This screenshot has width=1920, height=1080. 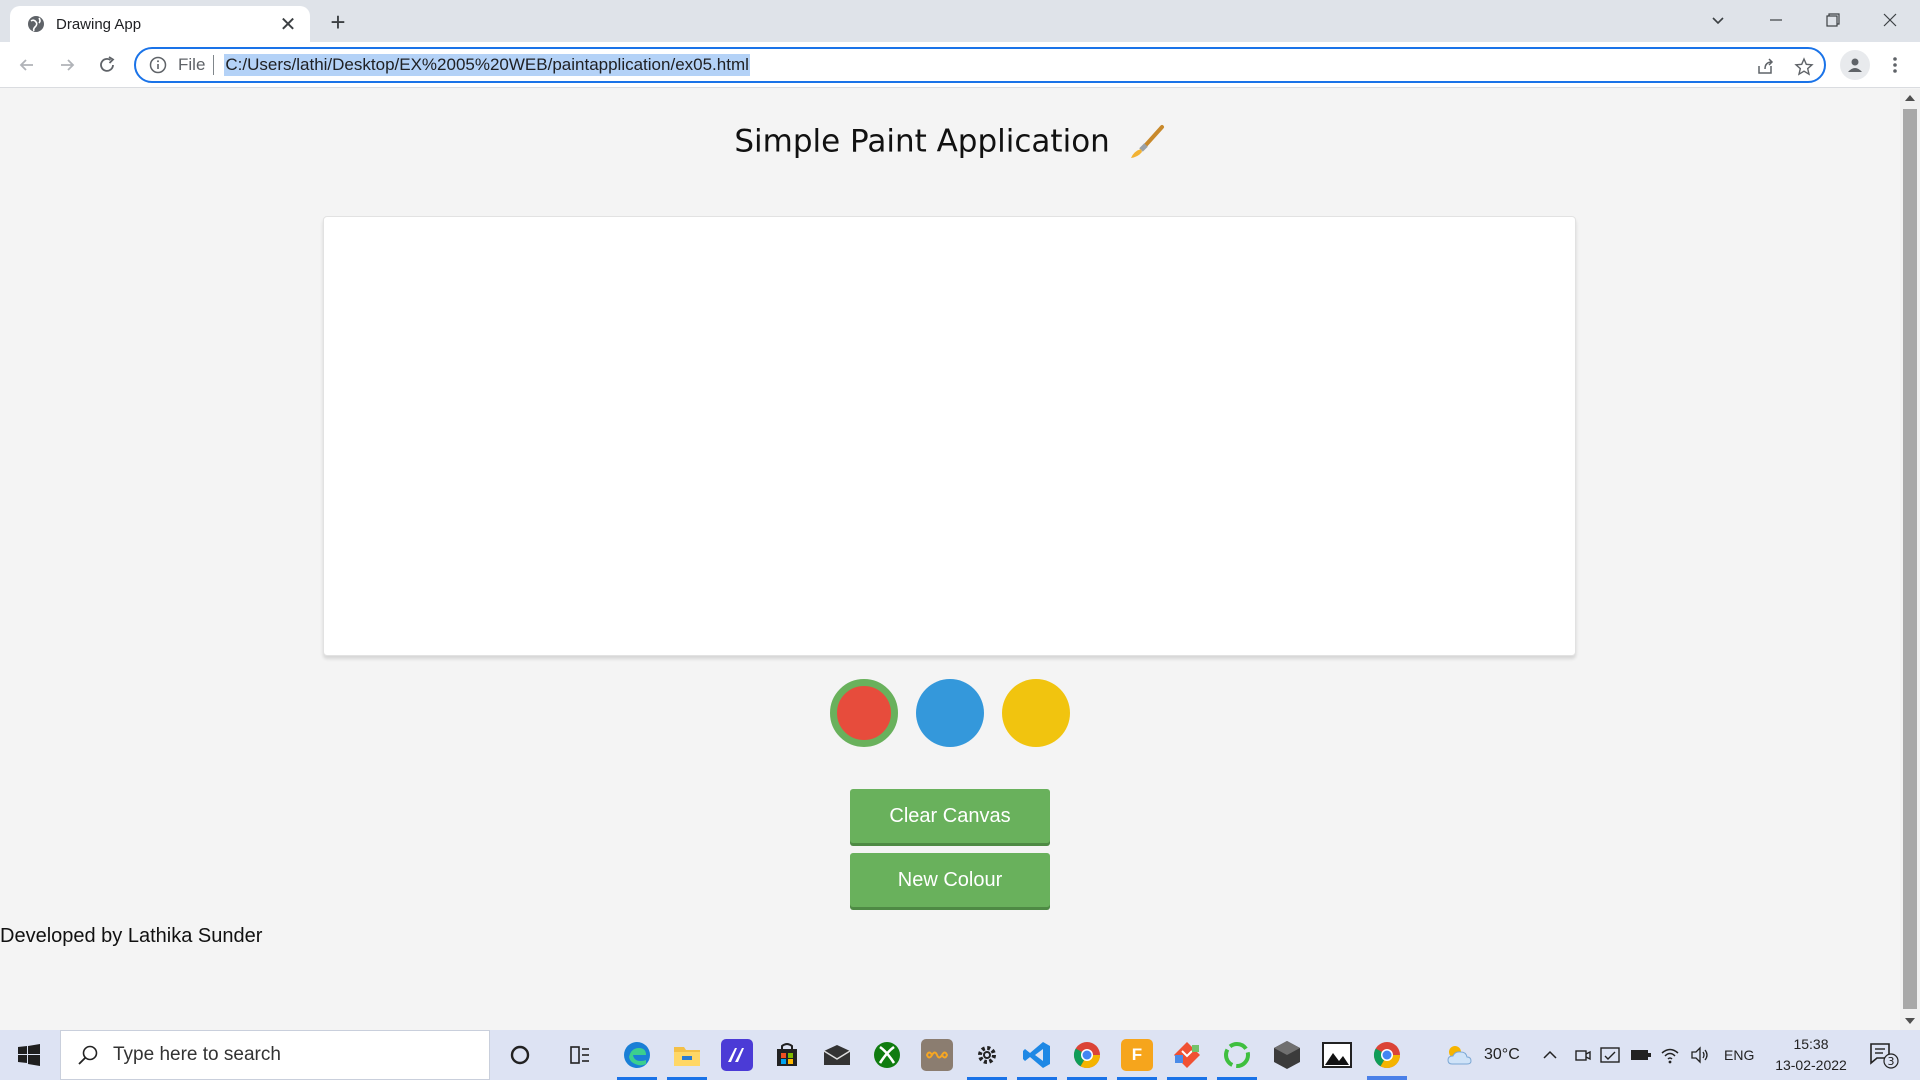 I want to click on new-tab-button: +, so click(x=338, y=22).